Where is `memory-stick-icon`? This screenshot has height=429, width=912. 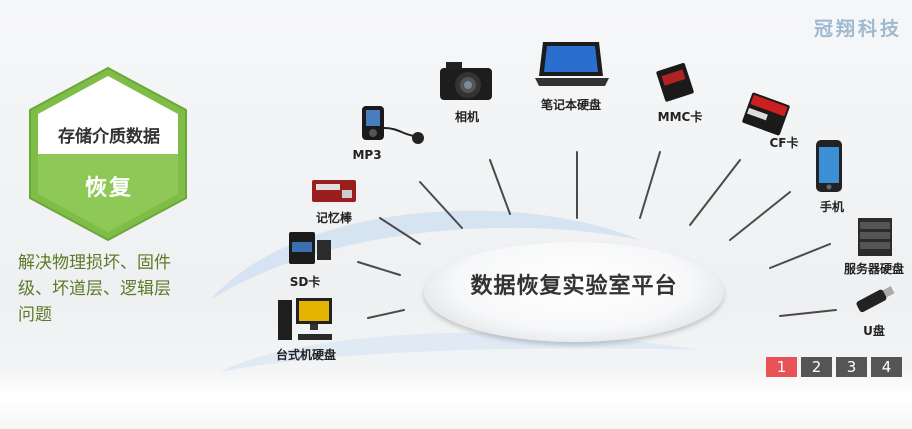 memory-stick-icon is located at coordinates (334, 191).